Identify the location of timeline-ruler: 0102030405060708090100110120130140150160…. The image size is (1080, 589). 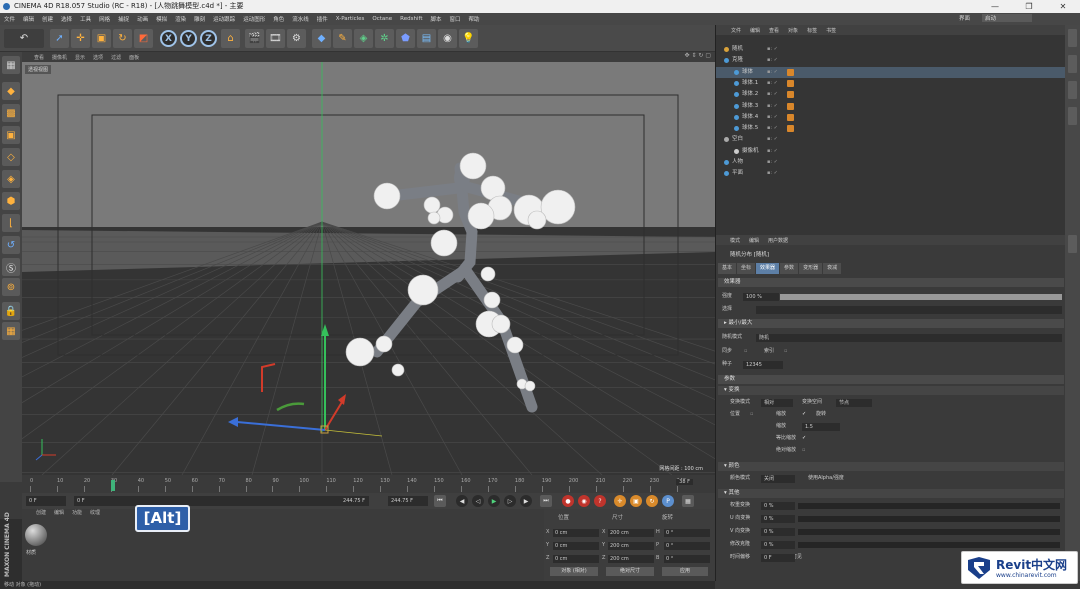
(368, 484).